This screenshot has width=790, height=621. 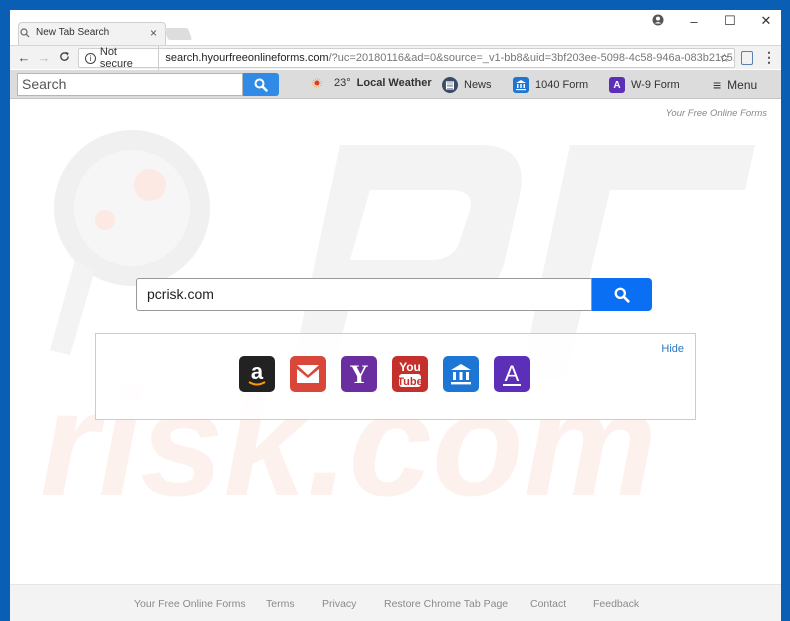 What do you see at coordinates (90, 58) in the screenshot?
I see `info-icon: i` at bounding box center [90, 58].